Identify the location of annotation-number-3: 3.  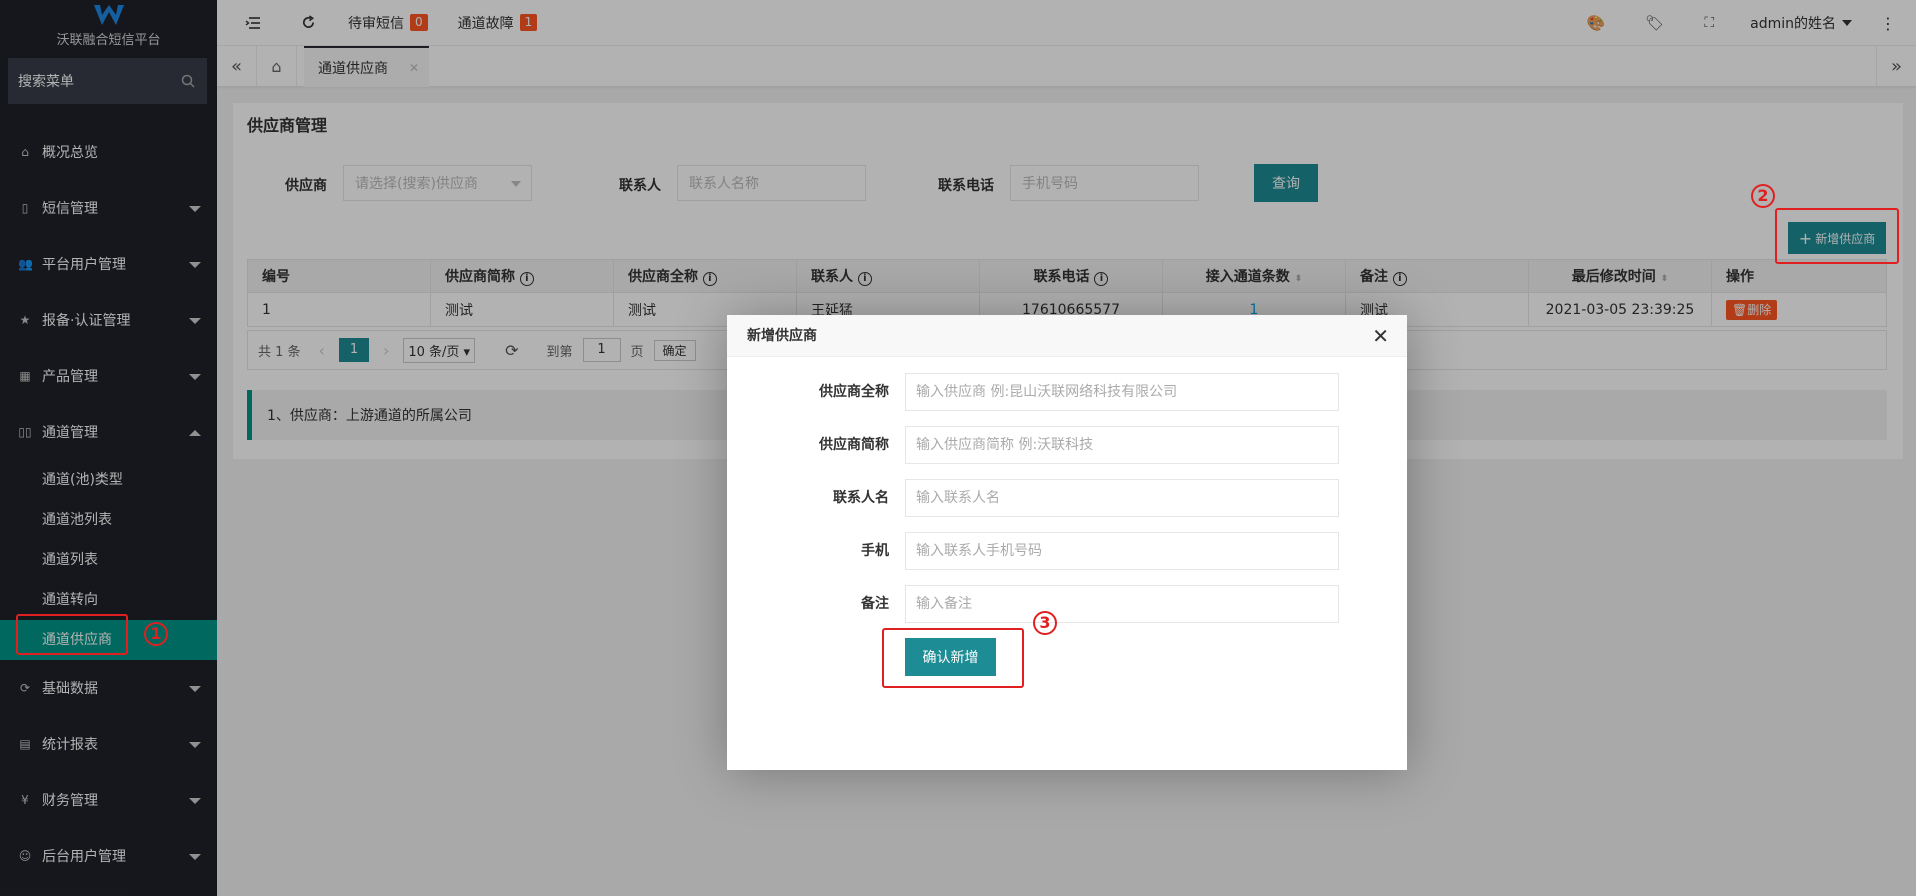
(1045, 623).